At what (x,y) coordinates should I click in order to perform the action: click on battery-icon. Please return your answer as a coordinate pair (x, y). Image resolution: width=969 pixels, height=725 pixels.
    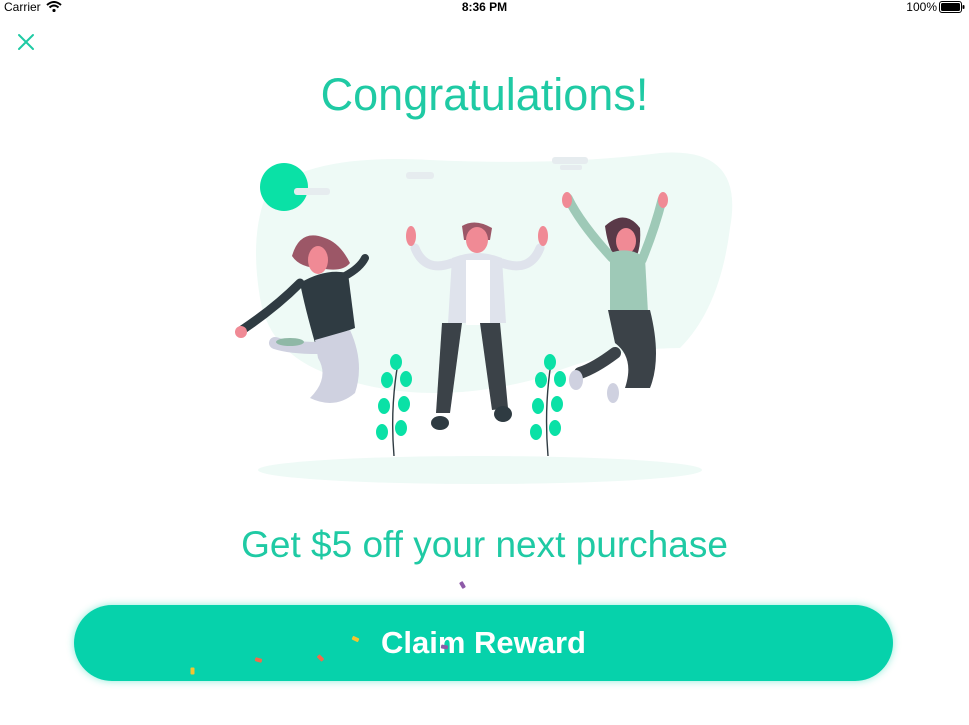
    Looking at the image, I should click on (952, 8).